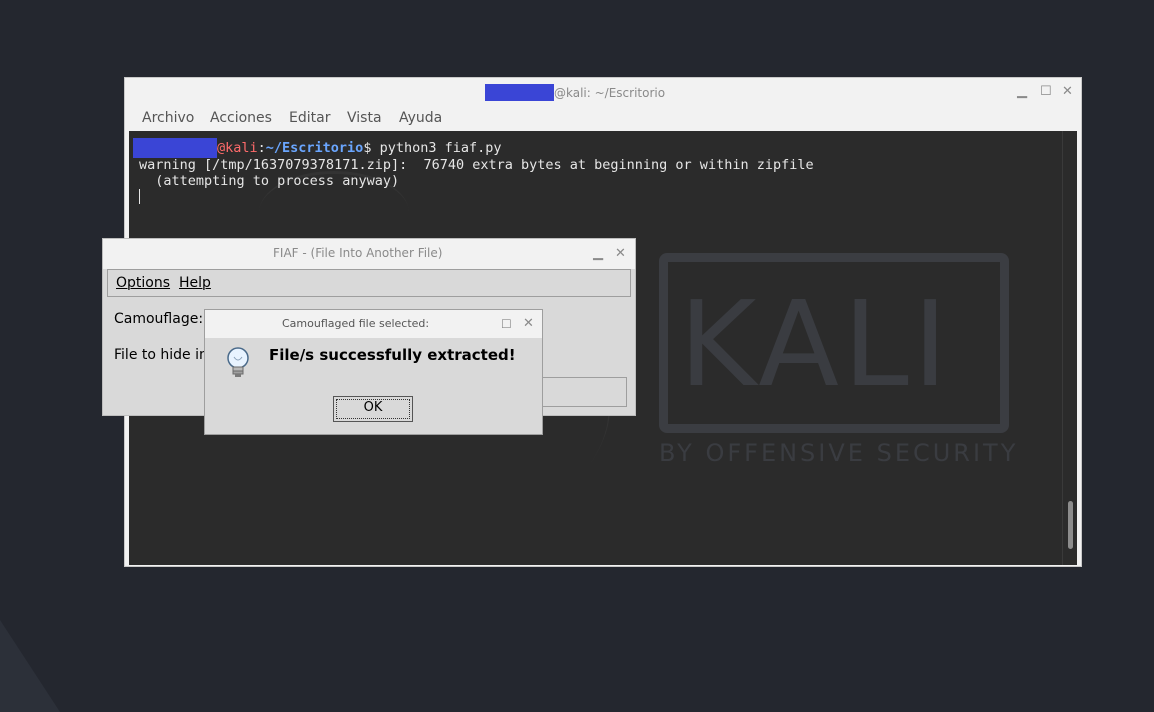 The height and width of the screenshot is (712, 1154). I want to click on fiaf-title: FIAF - (File Into Another File), so click(358, 253).